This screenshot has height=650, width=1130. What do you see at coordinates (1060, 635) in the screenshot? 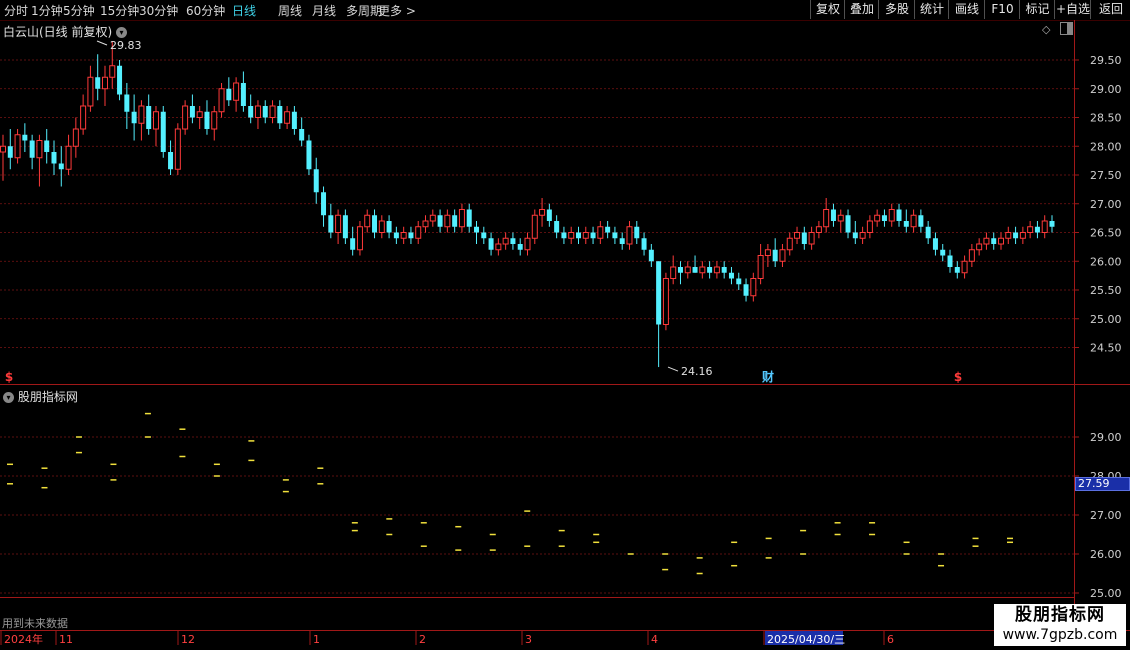
I see `watermark-line2: www.7gpzb.com` at bounding box center [1060, 635].